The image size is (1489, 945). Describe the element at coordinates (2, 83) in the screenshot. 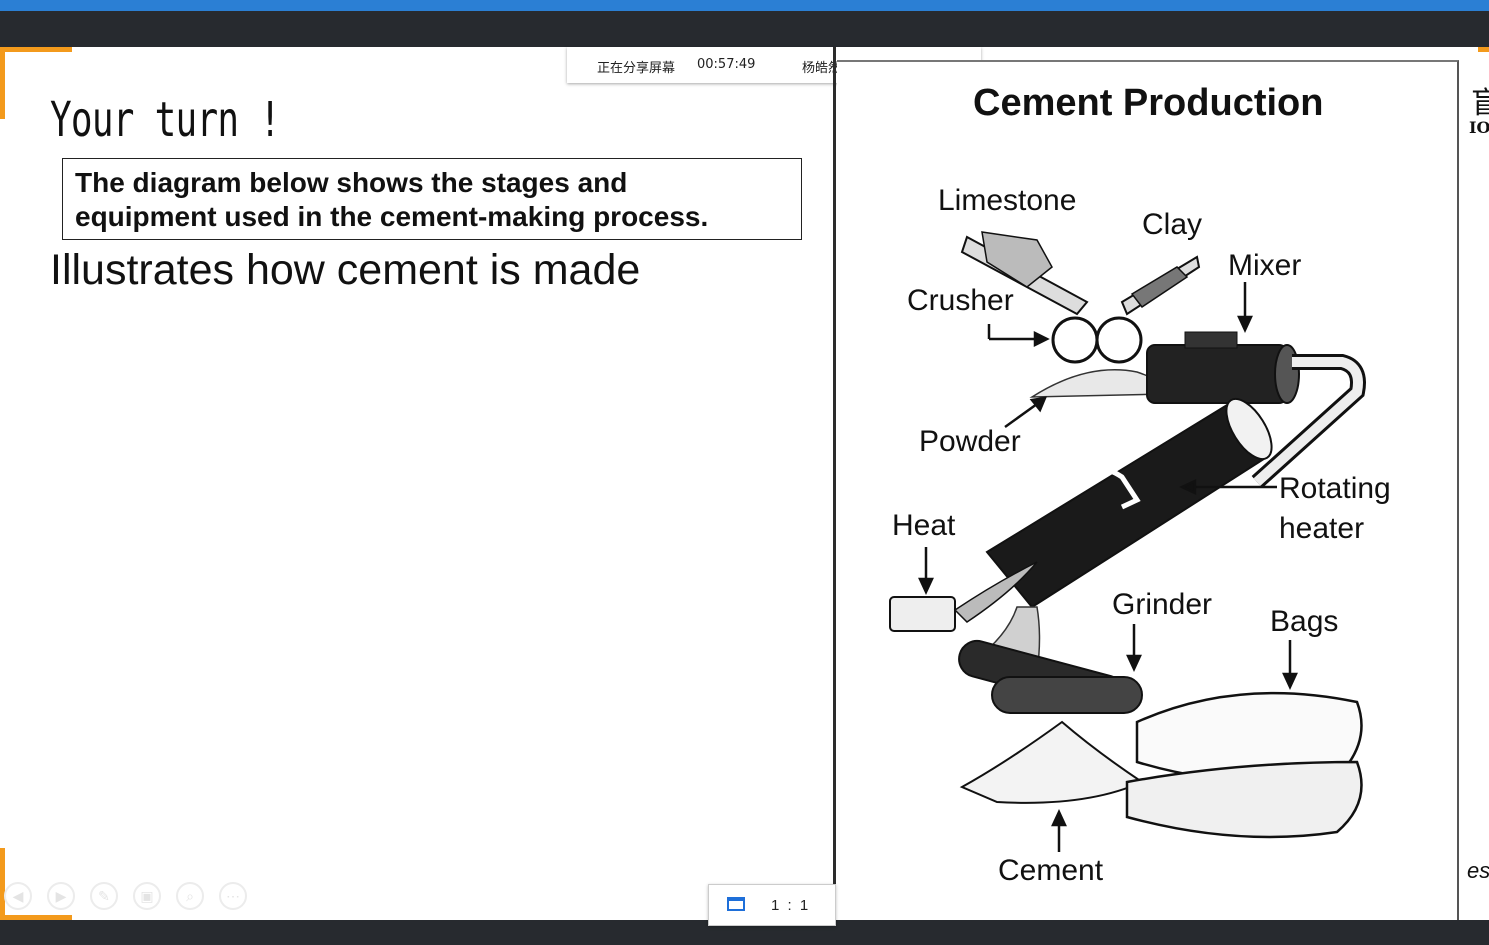

I see `corner-bracket-tl-v` at that location.